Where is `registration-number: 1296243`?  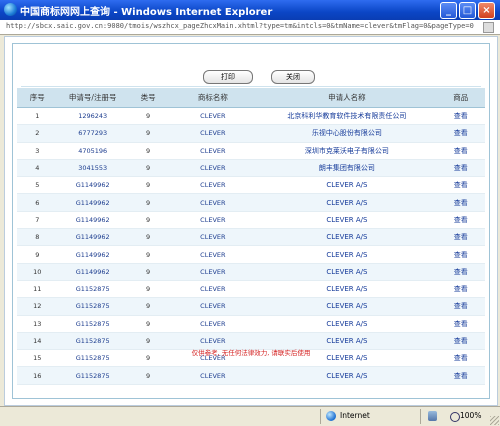 registration-number: 1296243 is located at coordinates (92, 116).